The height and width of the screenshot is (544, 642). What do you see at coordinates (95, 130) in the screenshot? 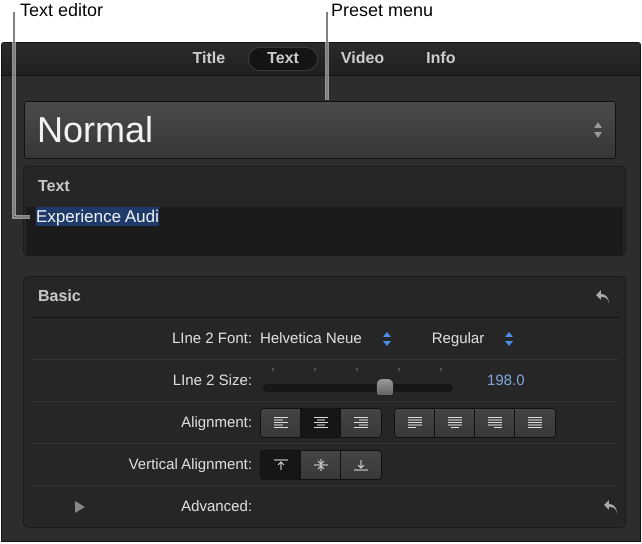
I see `preset-value: Normal` at bounding box center [95, 130].